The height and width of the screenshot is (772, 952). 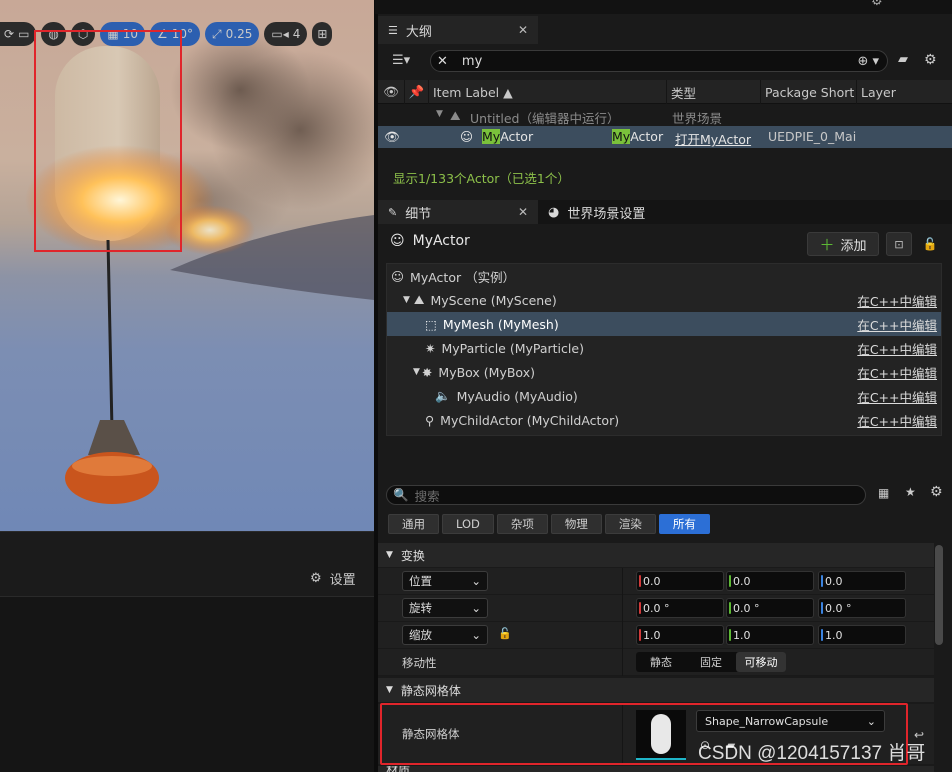 What do you see at coordinates (623, 212) in the screenshot?
I see `tab-world-settings: ◕ 世界场景设置` at bounding box center [623, 212].